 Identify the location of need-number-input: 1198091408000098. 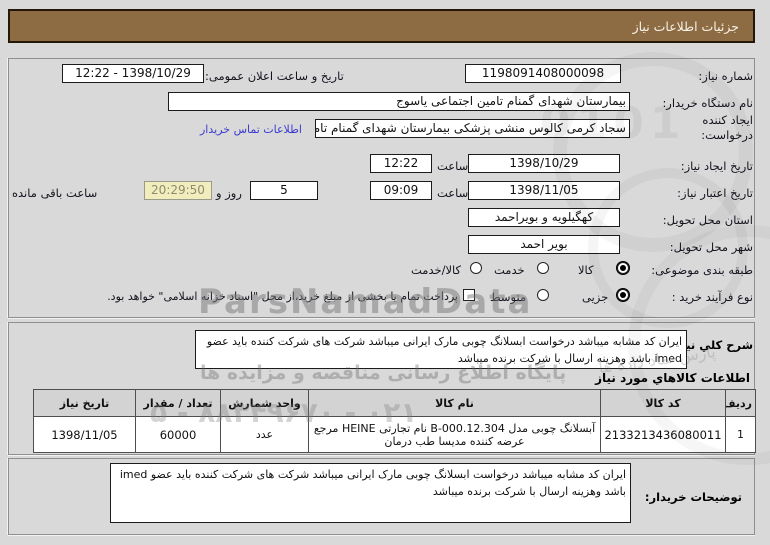
(543, 73).